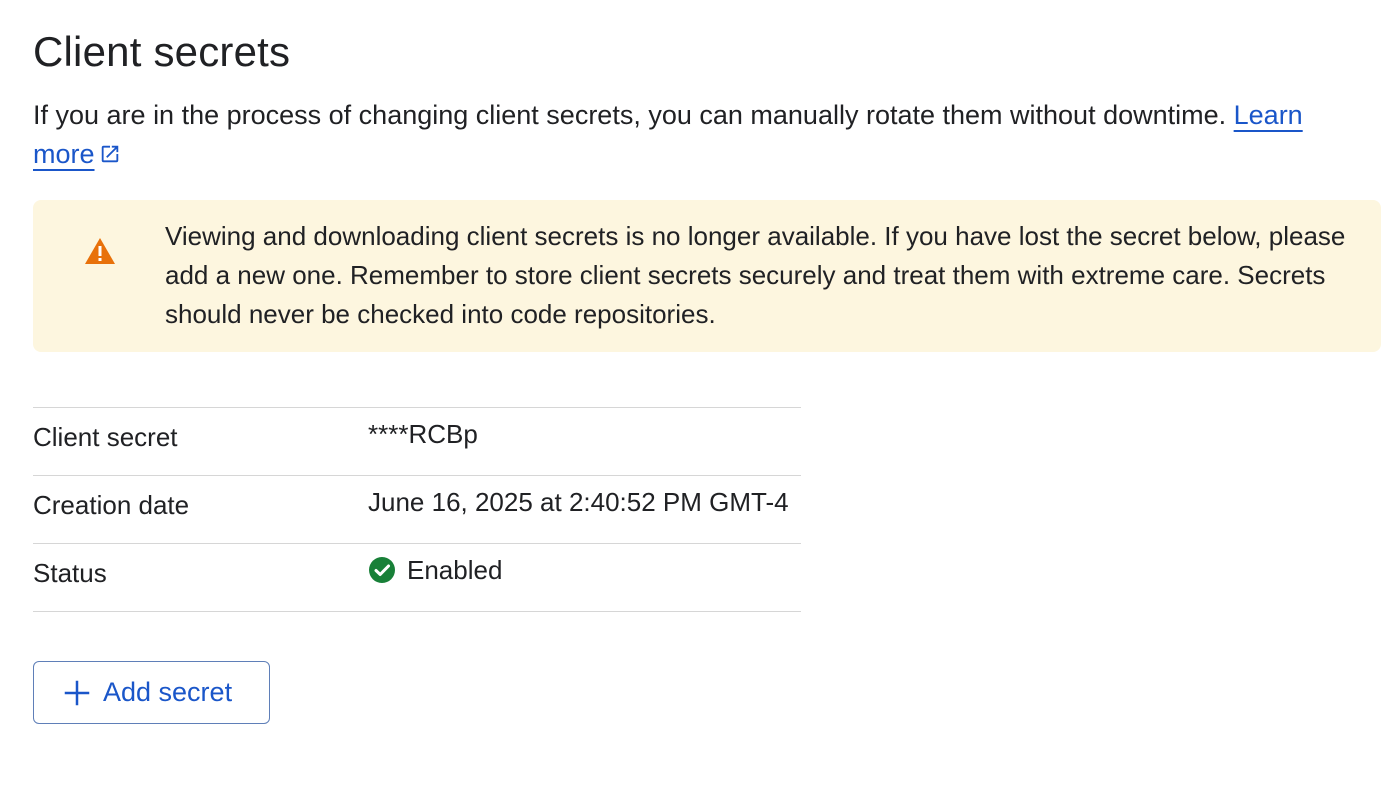  I want to click on client-secret-row: Client secret ****RCBp, so click(417, 442).